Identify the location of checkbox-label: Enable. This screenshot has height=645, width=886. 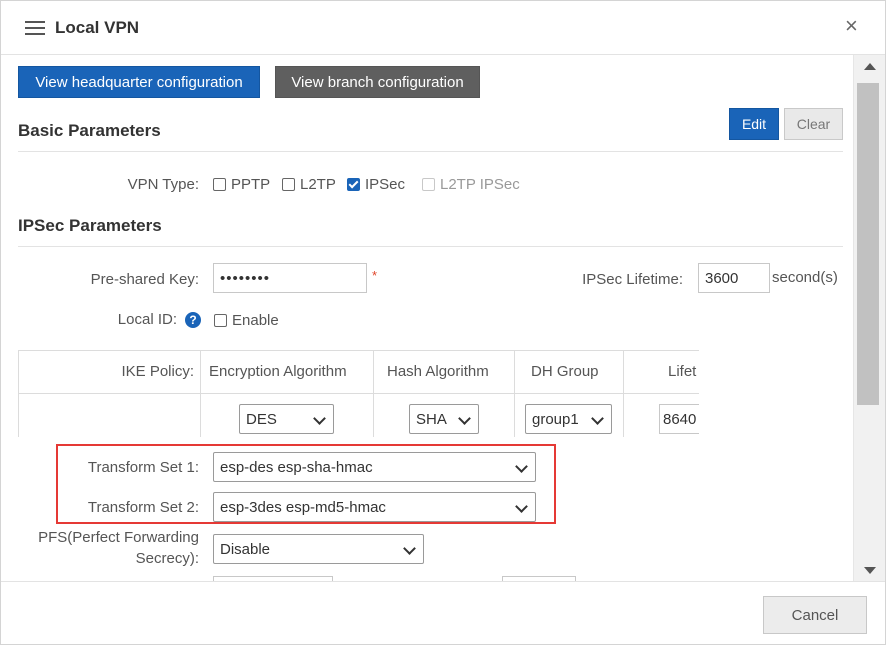
(255, 320).